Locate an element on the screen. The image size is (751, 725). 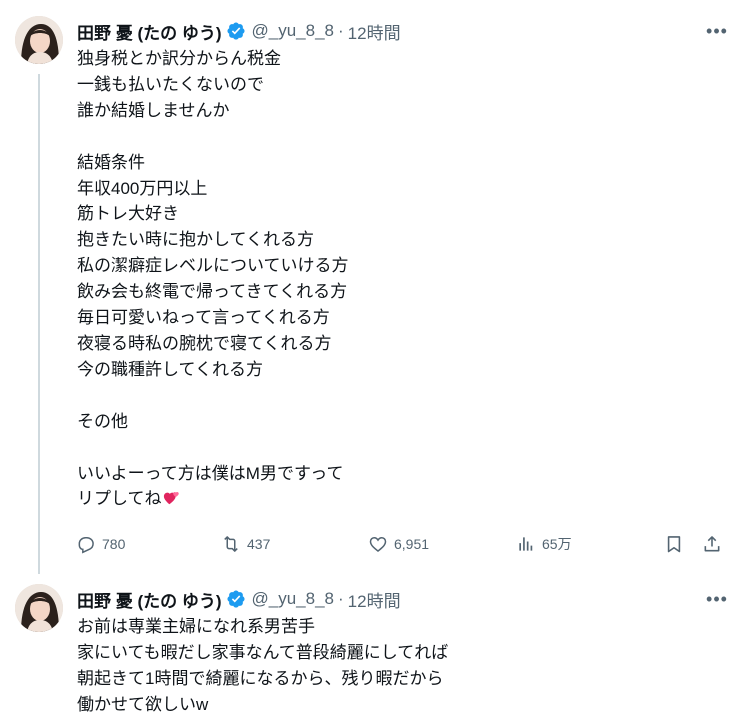
like-button: 6,951 is located at coordinates (398, 544).